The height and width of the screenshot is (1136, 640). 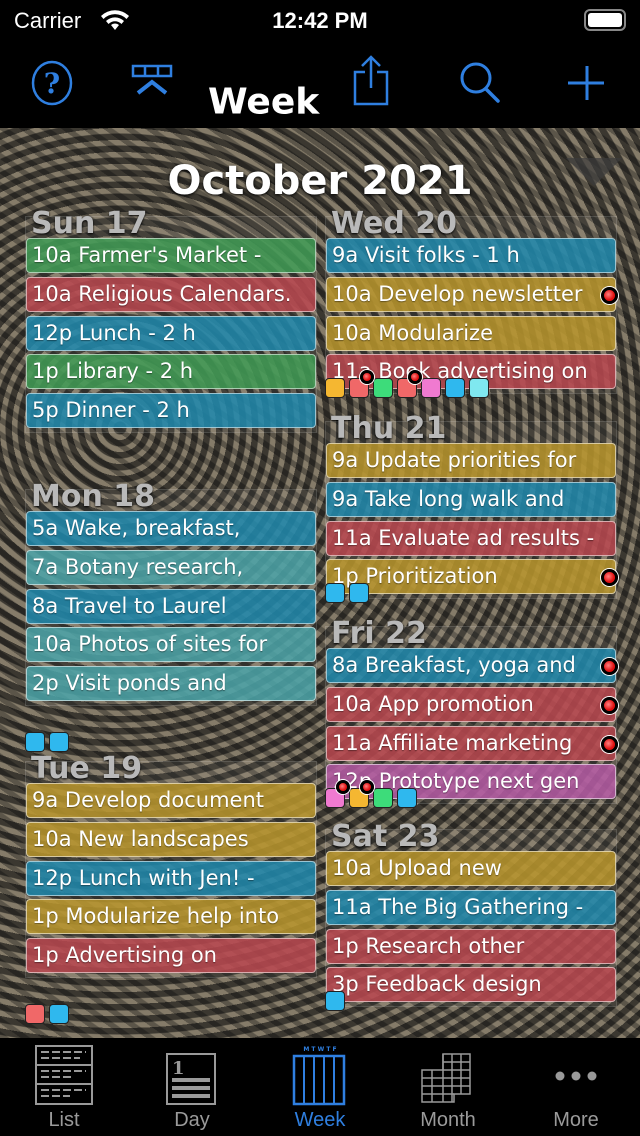 I want to click on day-header: Fri 22, so click(x=471, y=634).